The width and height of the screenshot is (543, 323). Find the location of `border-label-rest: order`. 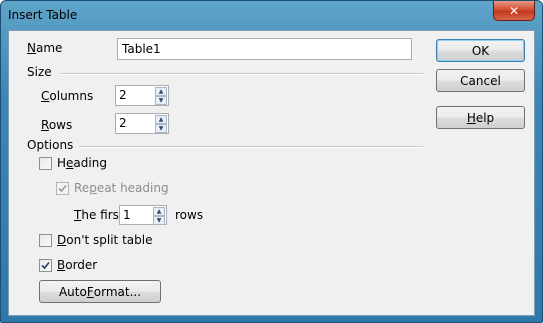

border-label-rest: order is located at coordinates (81, 265).